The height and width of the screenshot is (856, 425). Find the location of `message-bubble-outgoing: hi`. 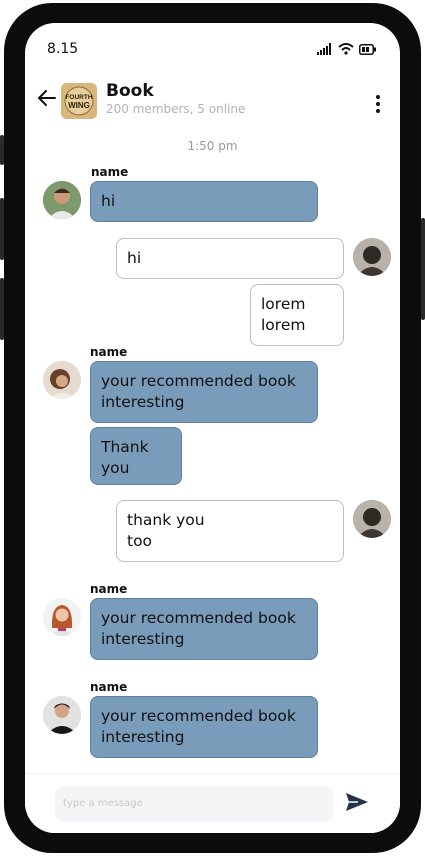

message-bubble-outgoing: hi is located at coordinates (230, 258).